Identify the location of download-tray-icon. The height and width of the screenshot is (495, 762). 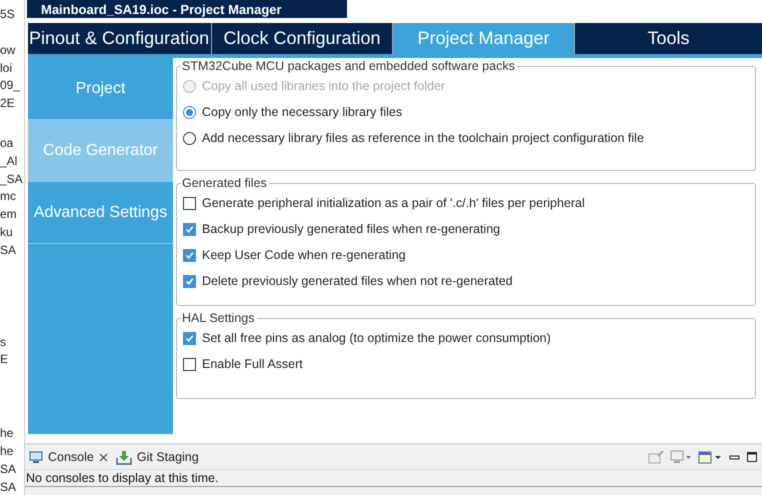
(124, 457).